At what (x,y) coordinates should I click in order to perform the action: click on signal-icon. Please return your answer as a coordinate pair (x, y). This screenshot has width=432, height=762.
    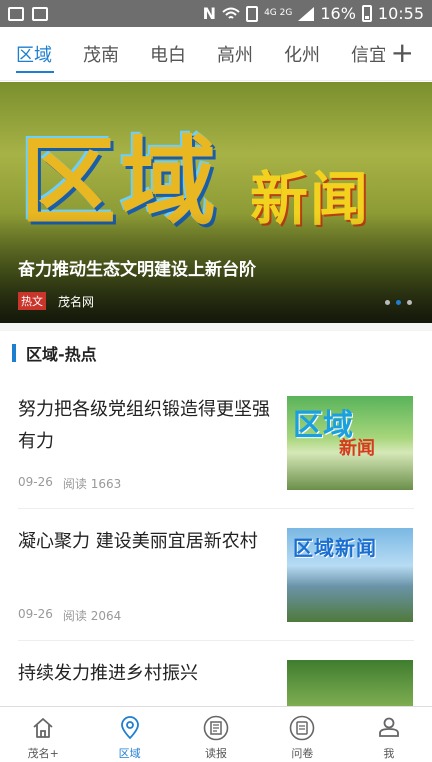
    Looking at the image, I should click on (306, 13).